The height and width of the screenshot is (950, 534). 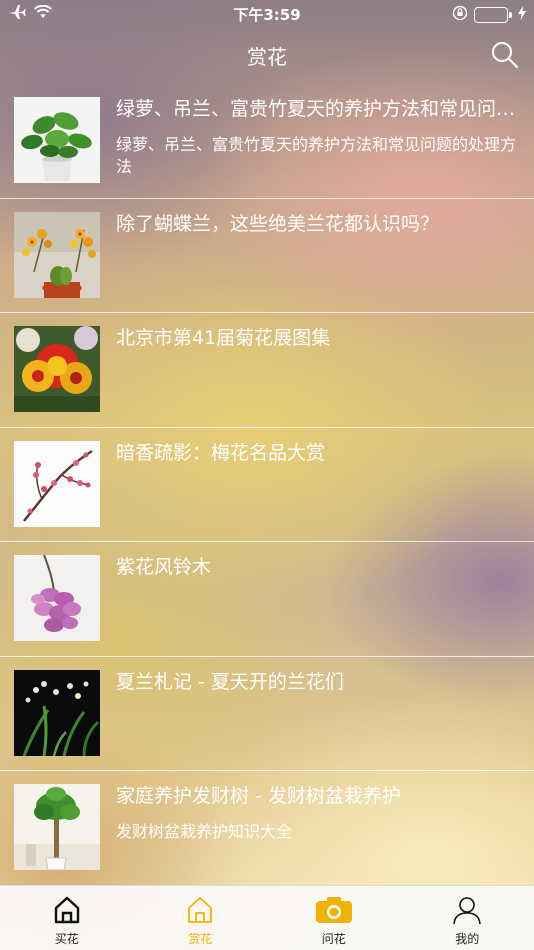 I want to click on tab-buy-flowers: 买花, so click(x=67, y=918).